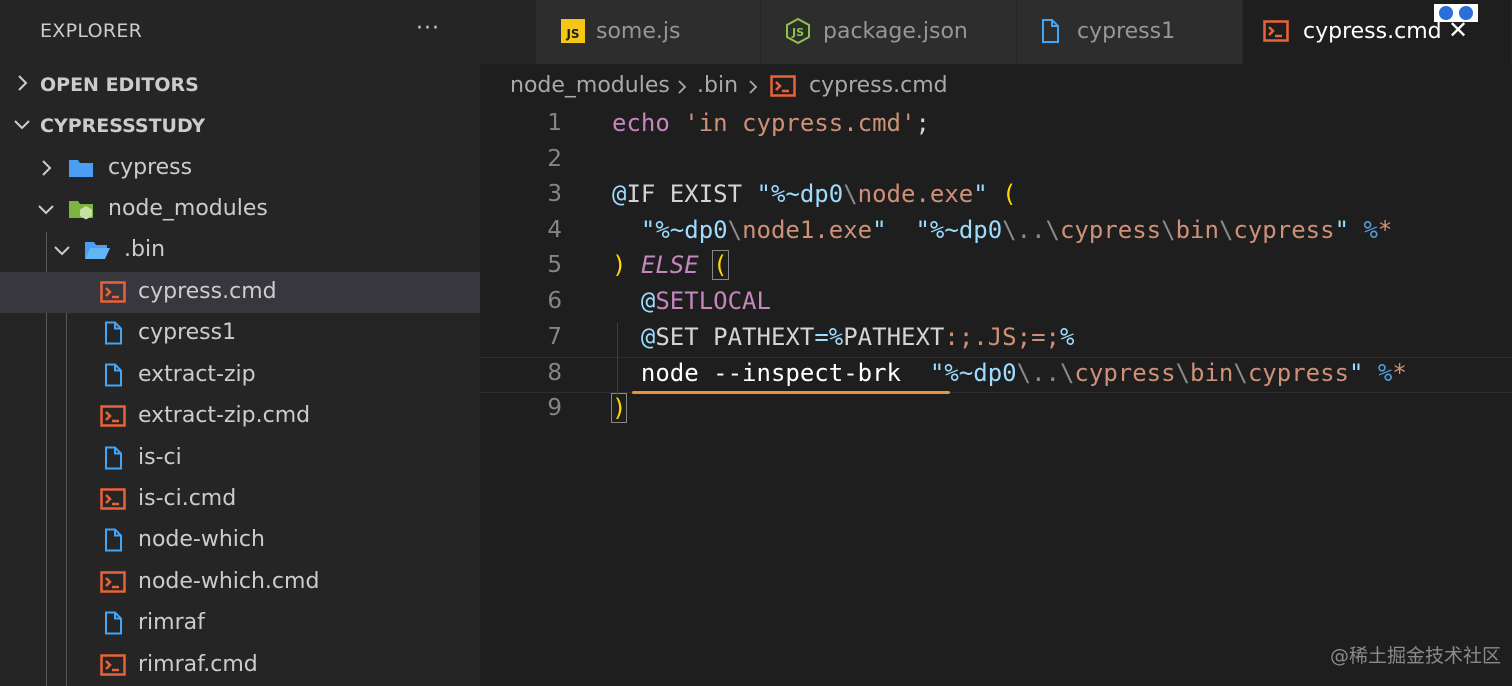 This screenshot has width=1512, height=686. I want to click on tree-item-cypress1: cypress1, so click(240, 333).